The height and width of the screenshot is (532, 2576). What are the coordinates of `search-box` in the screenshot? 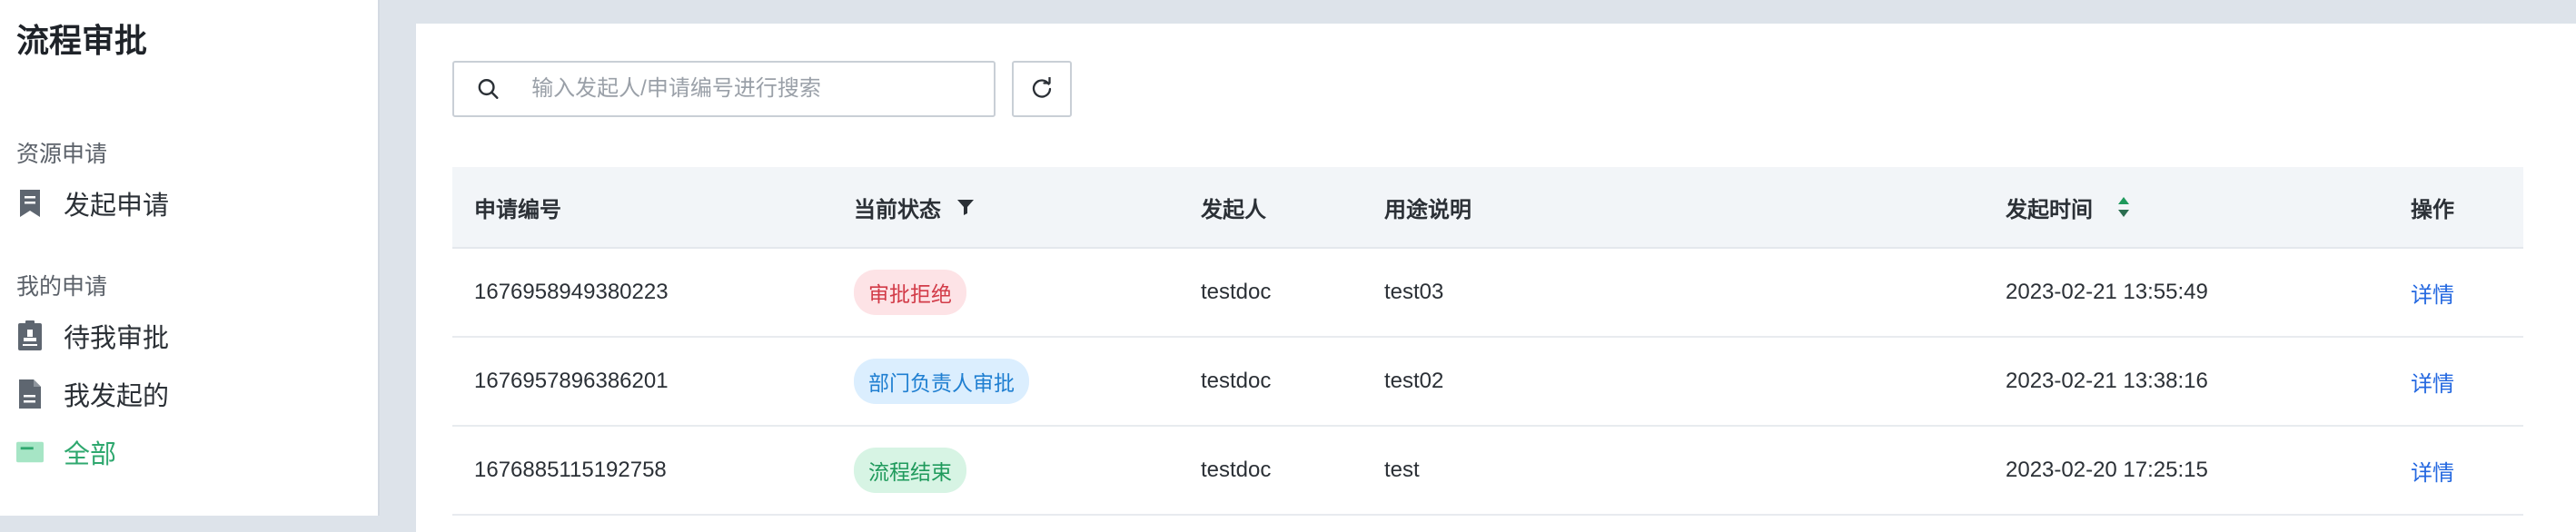 It's located at (724, 89).